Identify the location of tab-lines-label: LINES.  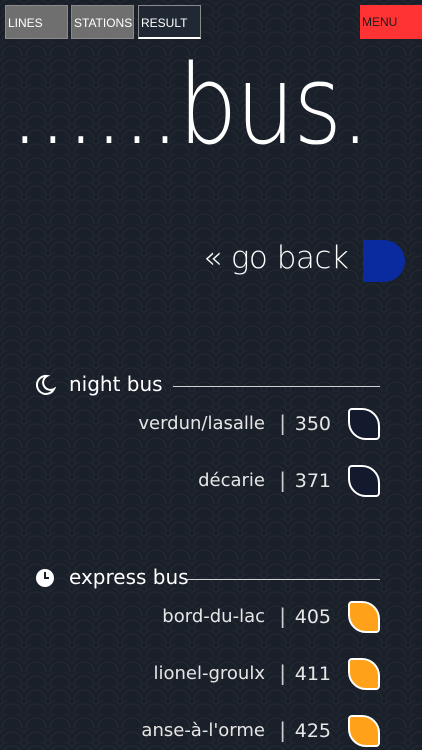
(25, 23).